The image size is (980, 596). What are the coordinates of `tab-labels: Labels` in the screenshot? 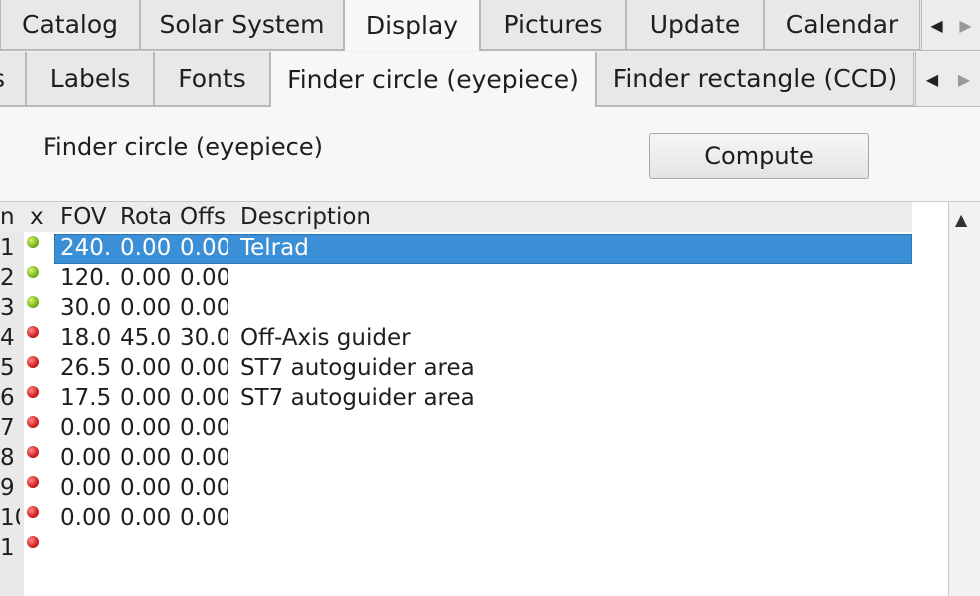 It's located at (90, 79).